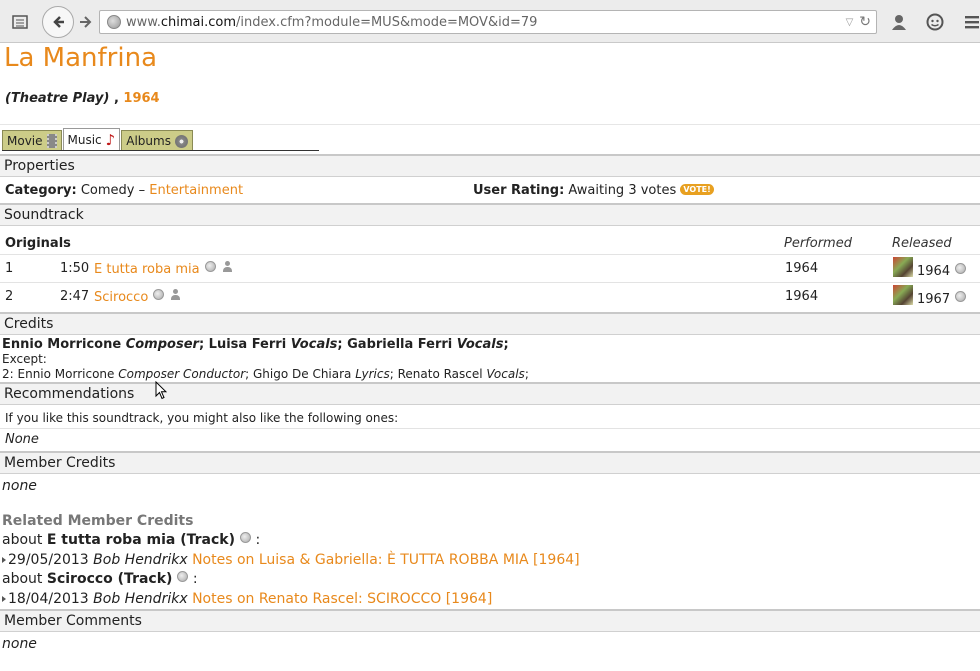 The width and height of the screenshot is (980, 671). Describe the element at coordinates (121, 297) in the screenshot. I see `track-title-link: Scirocco` at that location.